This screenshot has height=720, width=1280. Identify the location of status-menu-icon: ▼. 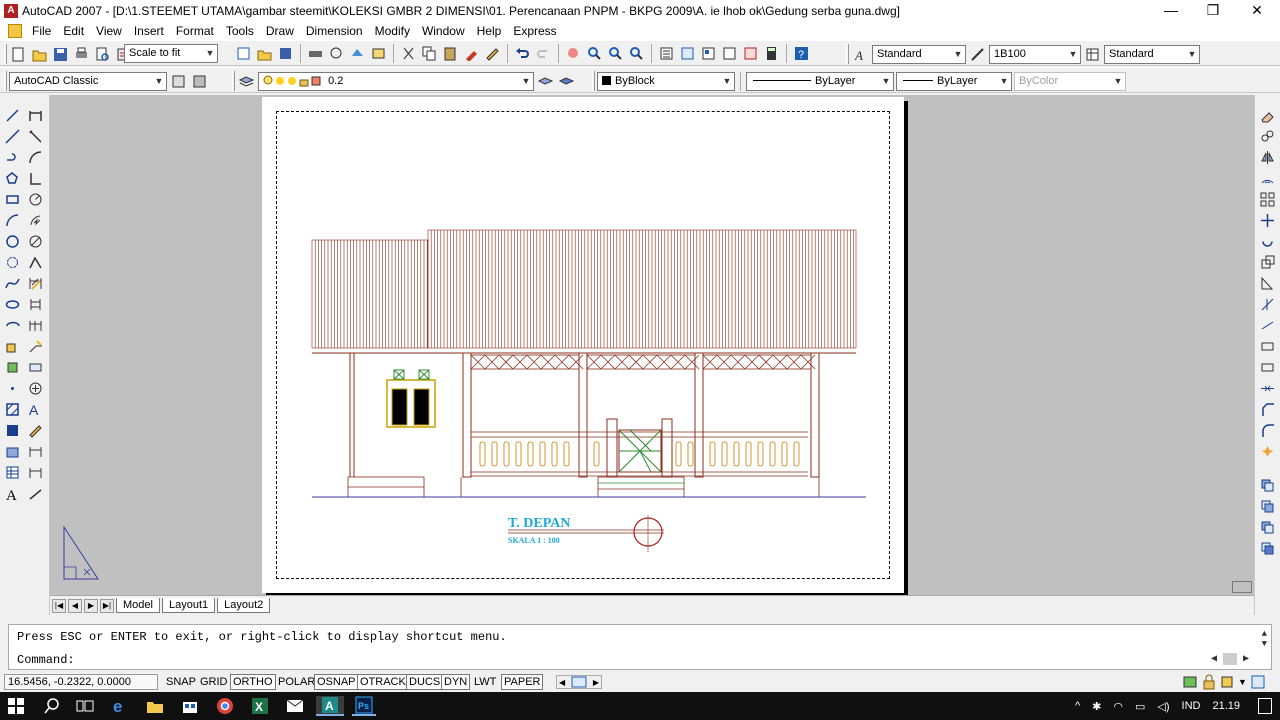
(1242, 682).